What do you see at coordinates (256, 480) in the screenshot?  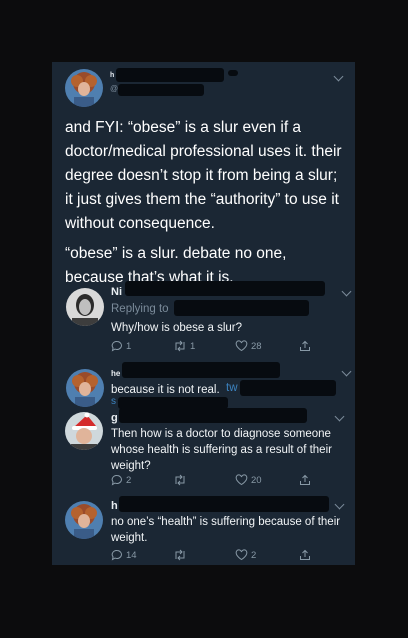 I see `like-count: 20` at bounding box center [256, 480].